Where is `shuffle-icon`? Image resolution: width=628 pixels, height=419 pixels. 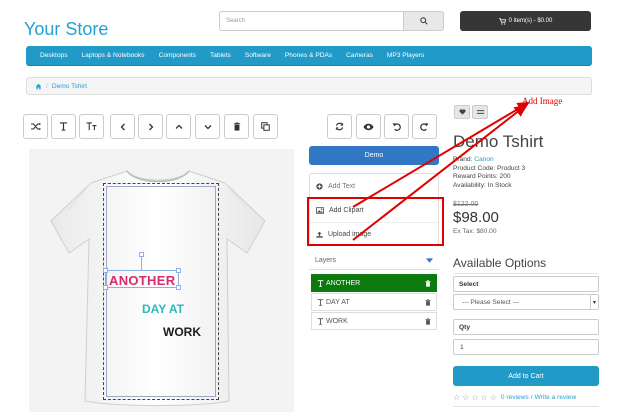 shuffle-icon is located at coordinates (35, 126).